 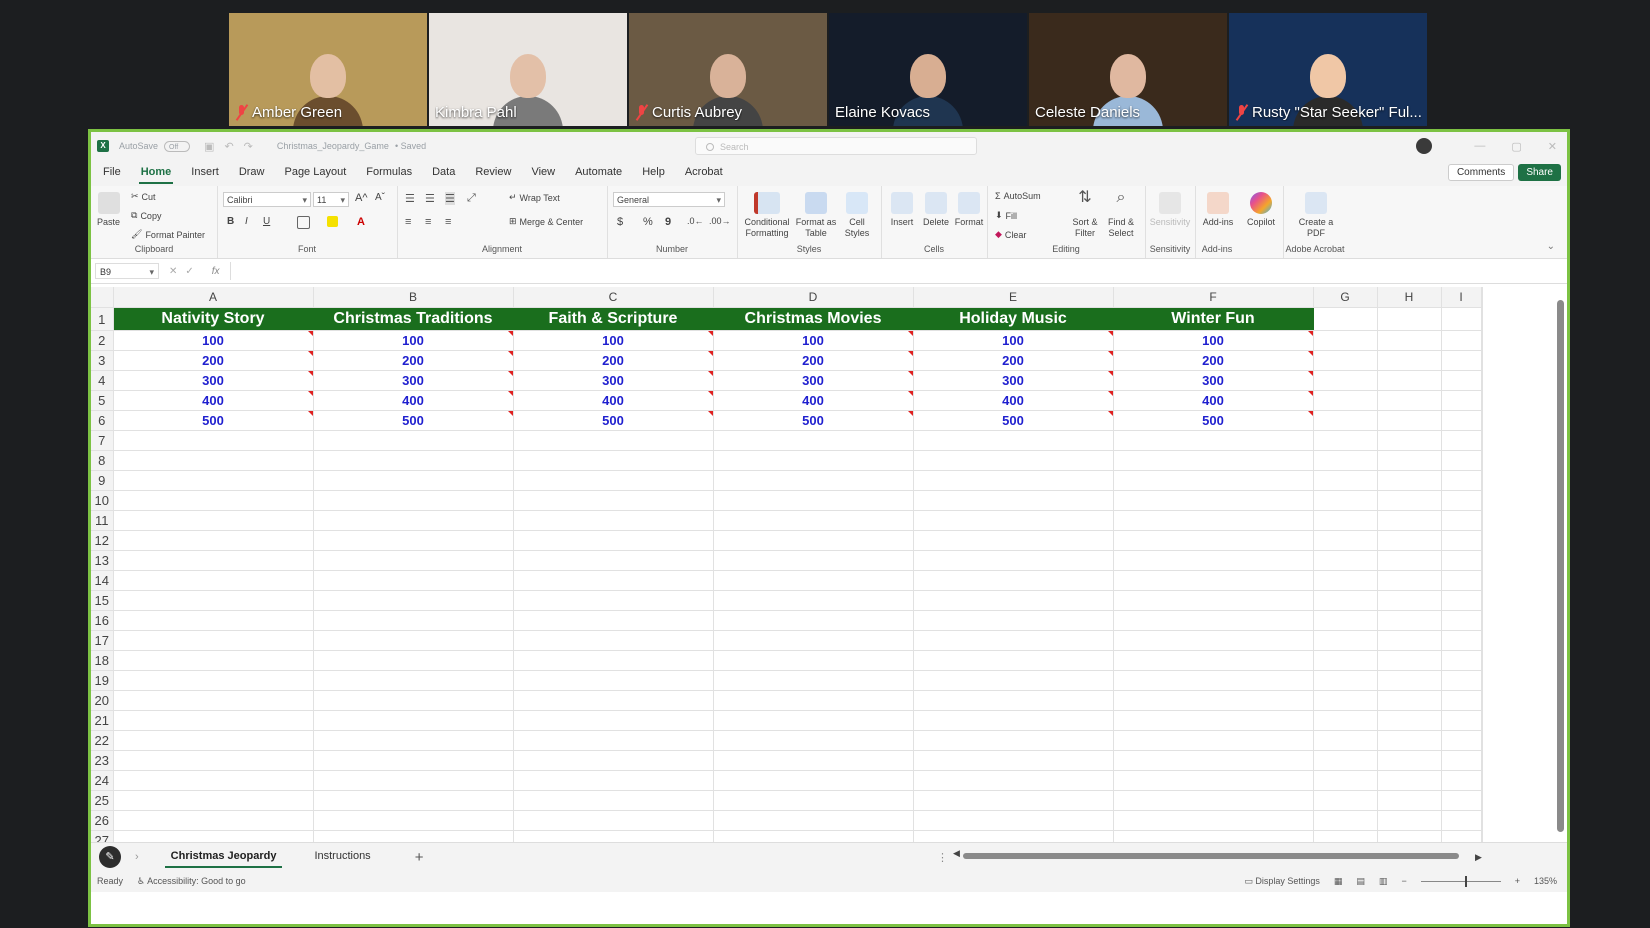 What do you see at coordinates (248, 146) in the screenshot?
I see `redo-icon: ↷` at bounding box center [248, 146].